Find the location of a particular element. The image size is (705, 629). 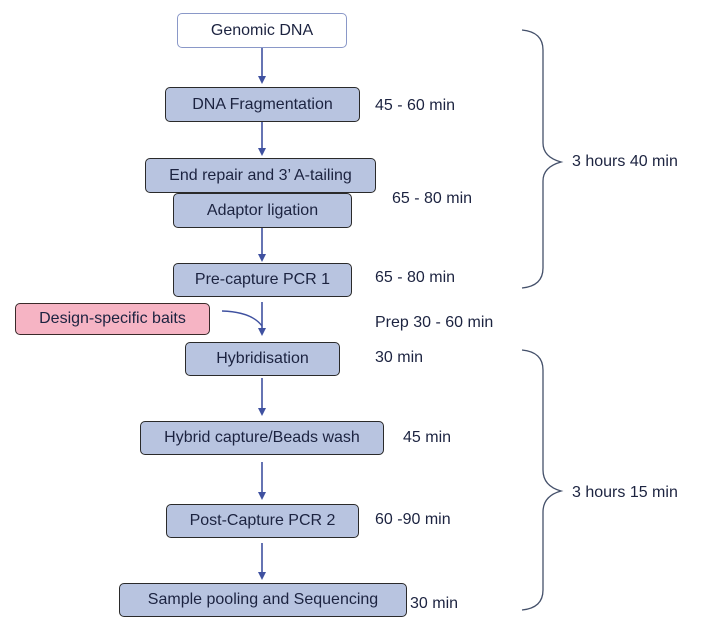

step-pre-capture-pcr: Pre-capture PCR 1 is located at coordinates (262, 280).